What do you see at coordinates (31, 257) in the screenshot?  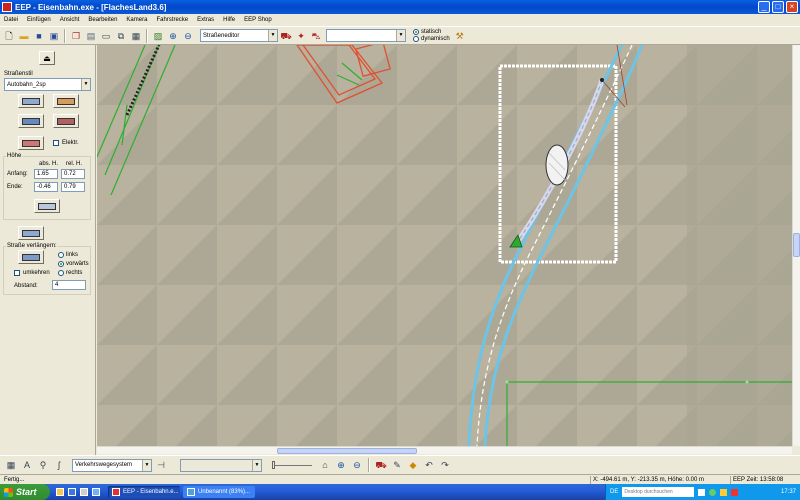 I see `extend-direction-button` at bounding box center [31, 257].